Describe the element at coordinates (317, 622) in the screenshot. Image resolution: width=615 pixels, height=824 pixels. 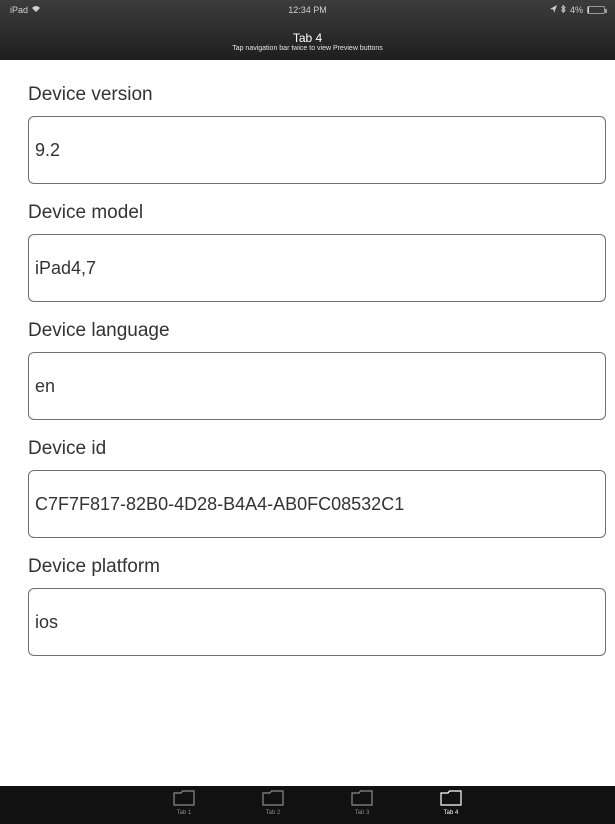
I see `device-platform-field` at that location.